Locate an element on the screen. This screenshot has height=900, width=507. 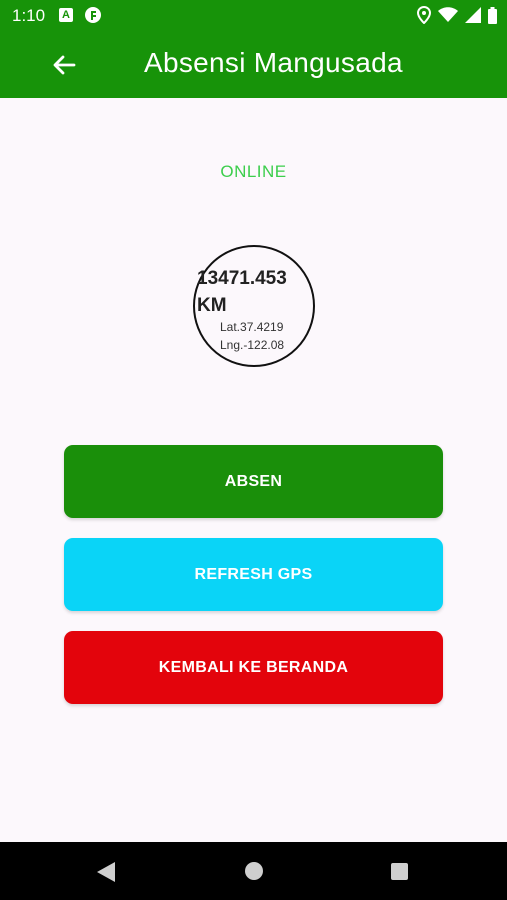
navigation-bar is located at coordinates (253, 871).